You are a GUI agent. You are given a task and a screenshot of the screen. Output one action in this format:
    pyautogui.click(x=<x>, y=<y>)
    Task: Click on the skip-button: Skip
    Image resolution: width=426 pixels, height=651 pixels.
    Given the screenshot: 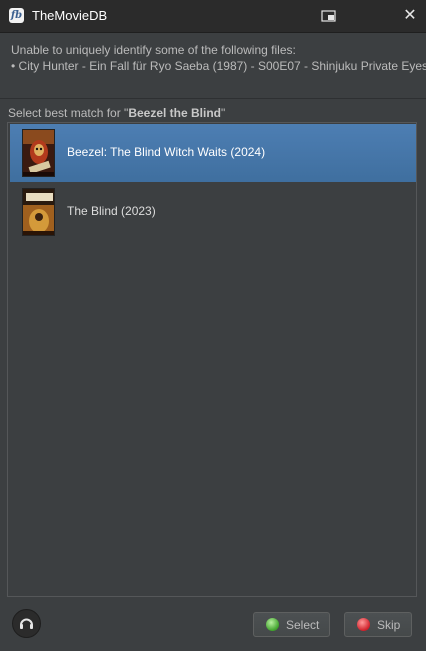 What is the action you would take?
    pyautogui.click(x=378, y=624)
    